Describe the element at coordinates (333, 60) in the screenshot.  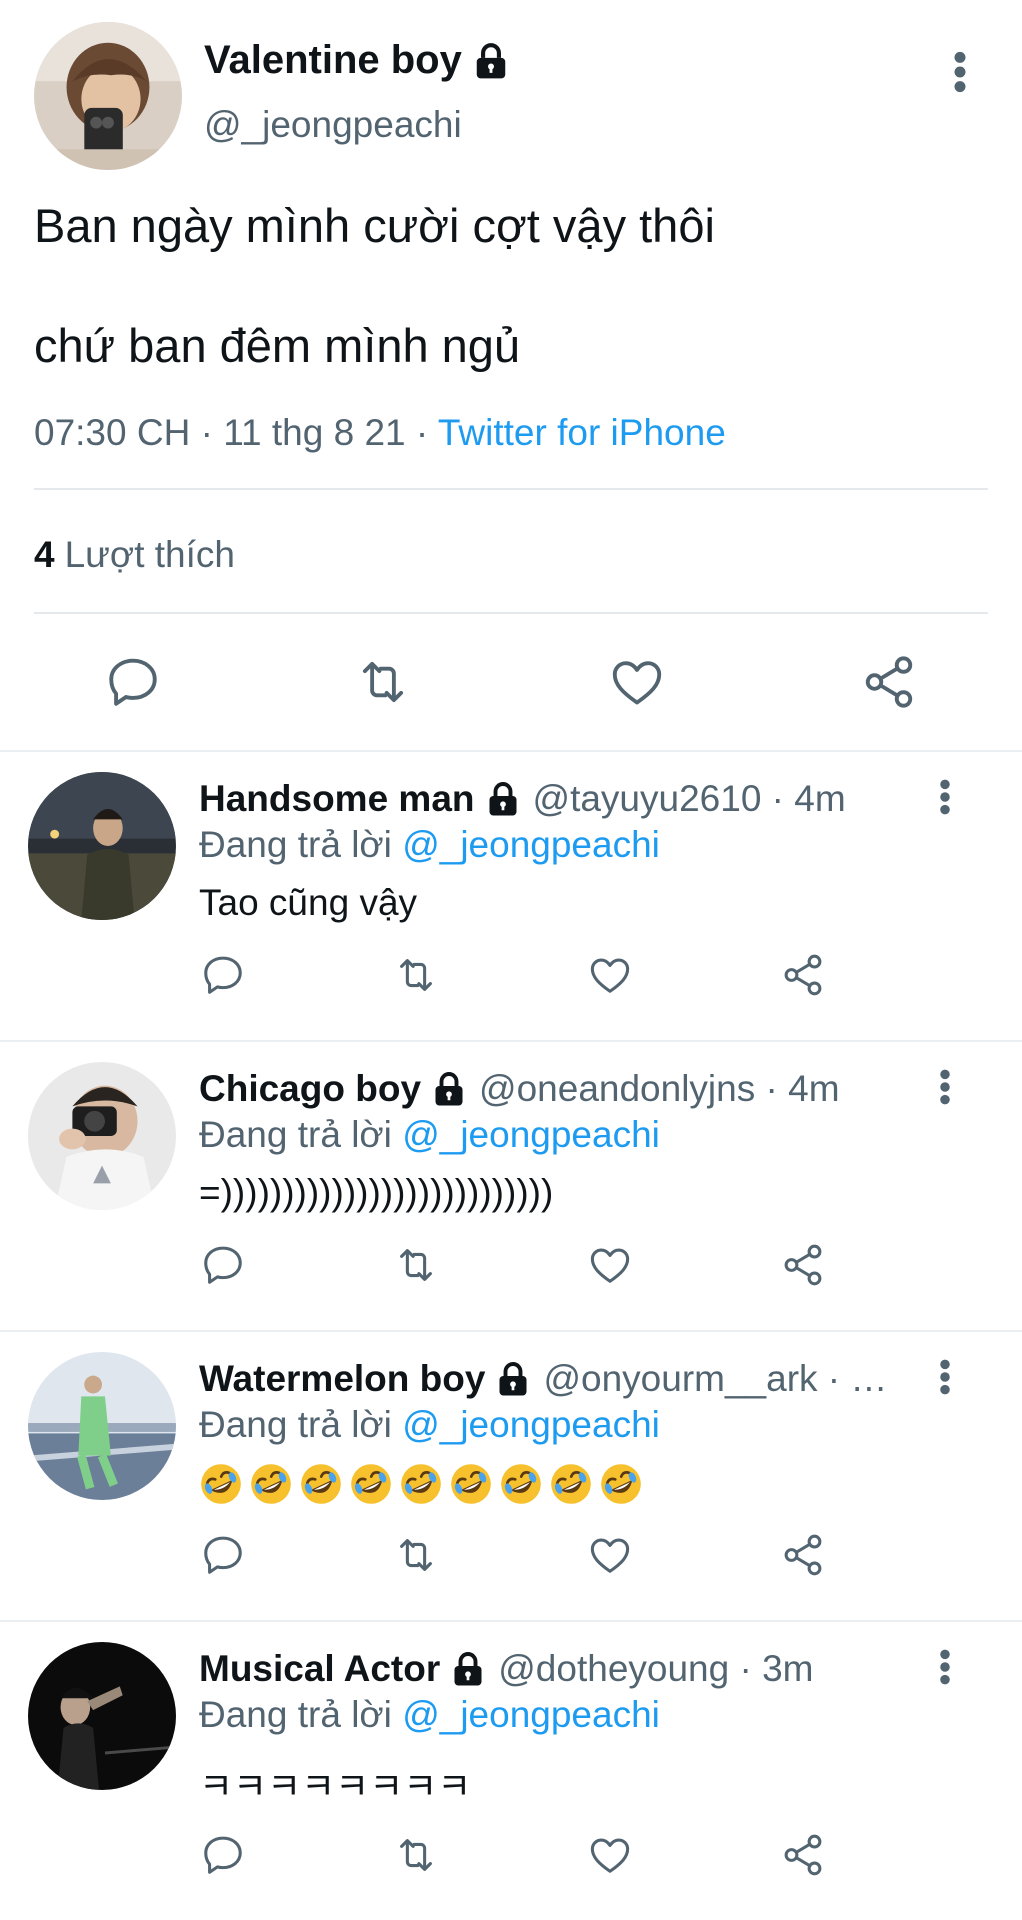
I see `author-name: Valentine boy` at that location.